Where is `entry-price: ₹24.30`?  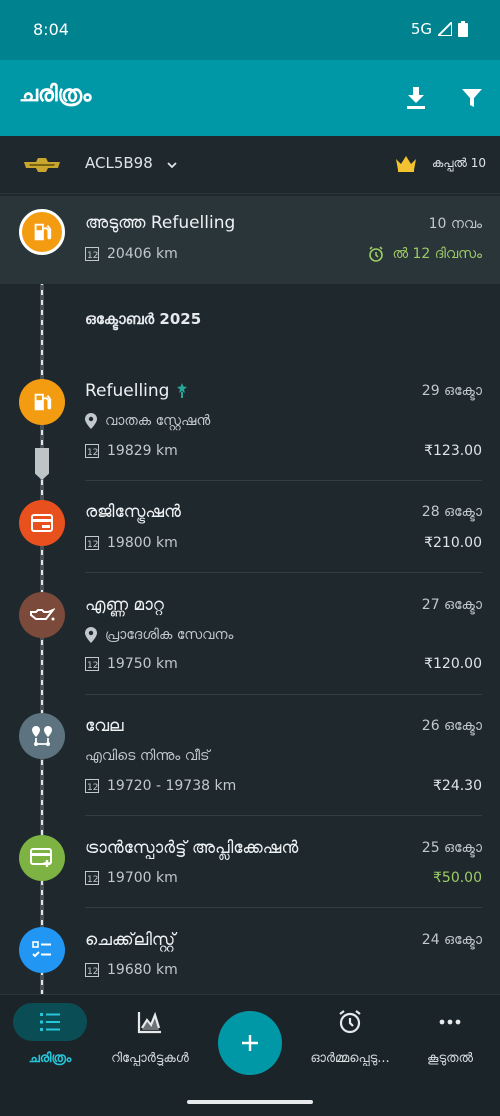 entry-price: ₹24.30 is located at coordinates (457, 786).